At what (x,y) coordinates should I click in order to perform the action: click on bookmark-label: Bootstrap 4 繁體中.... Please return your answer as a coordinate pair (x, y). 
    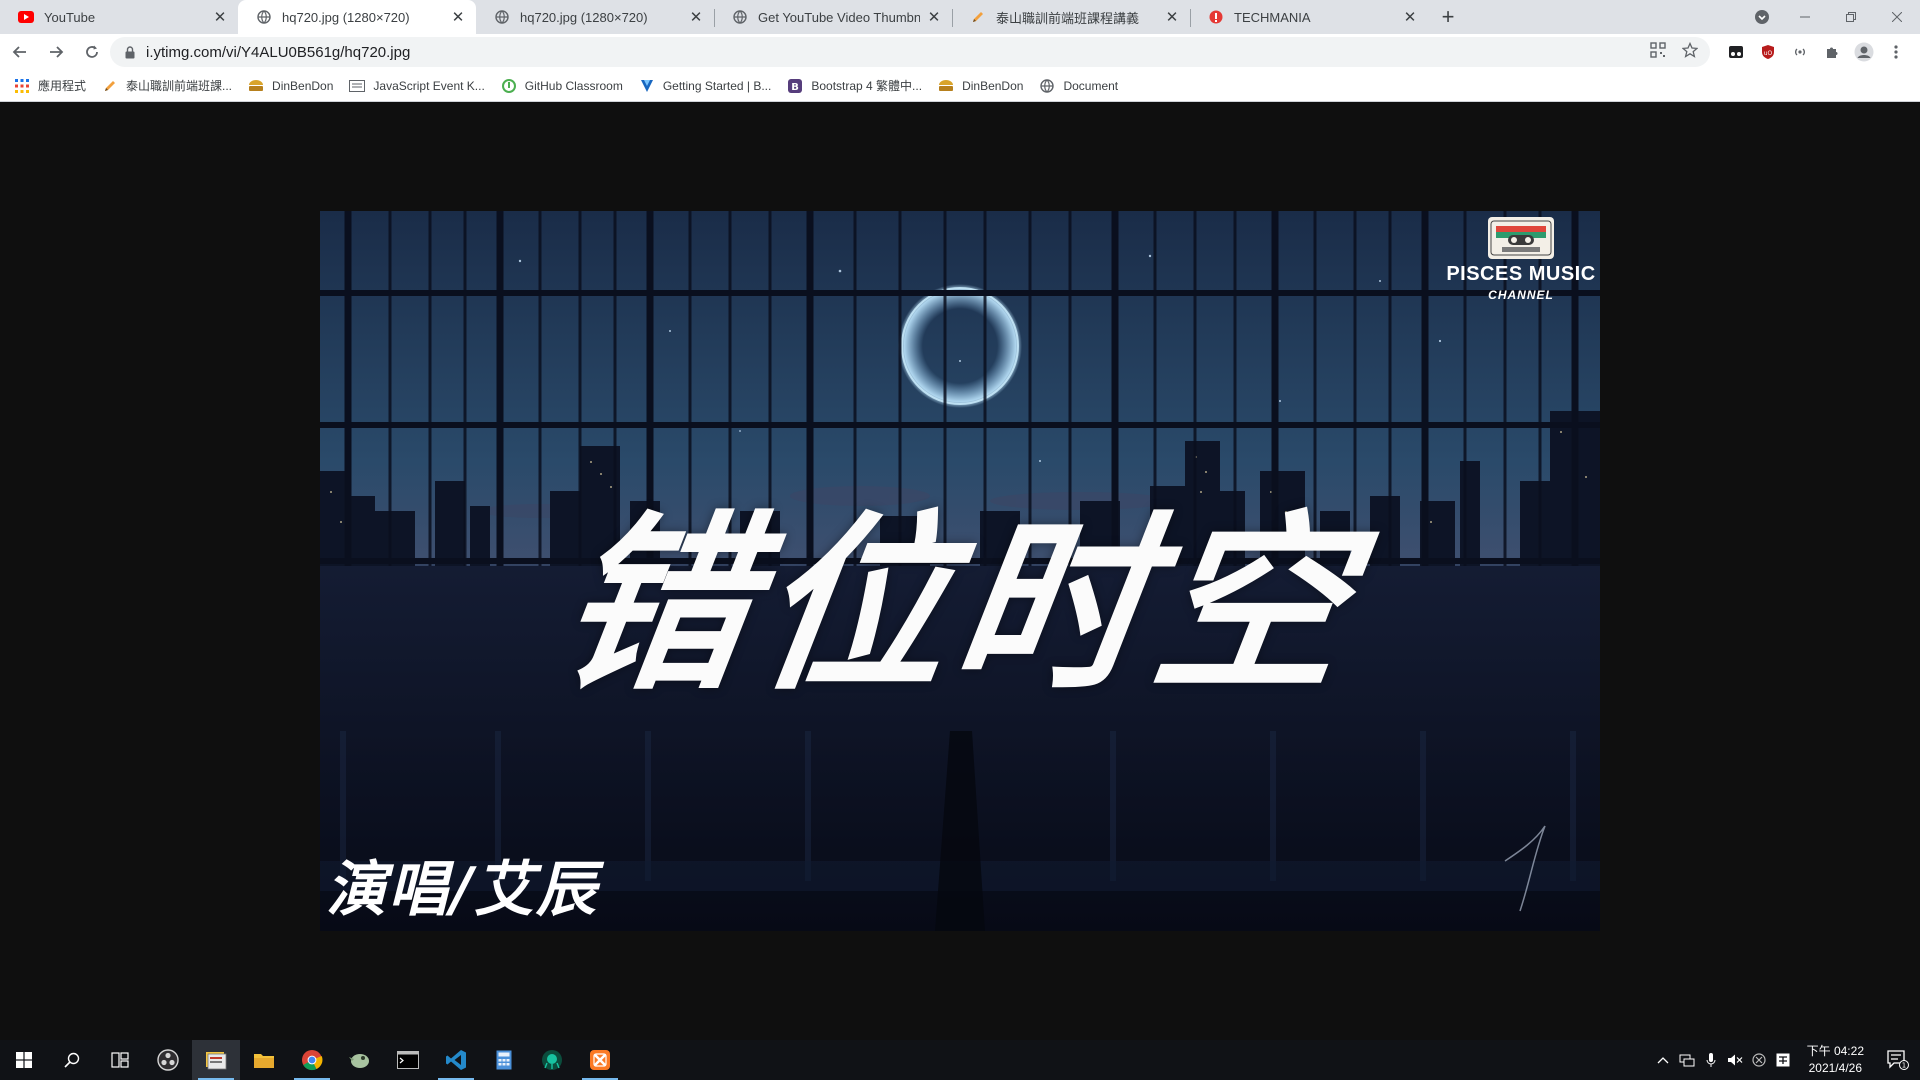
    Looking at the image, I should click on (867, 86).